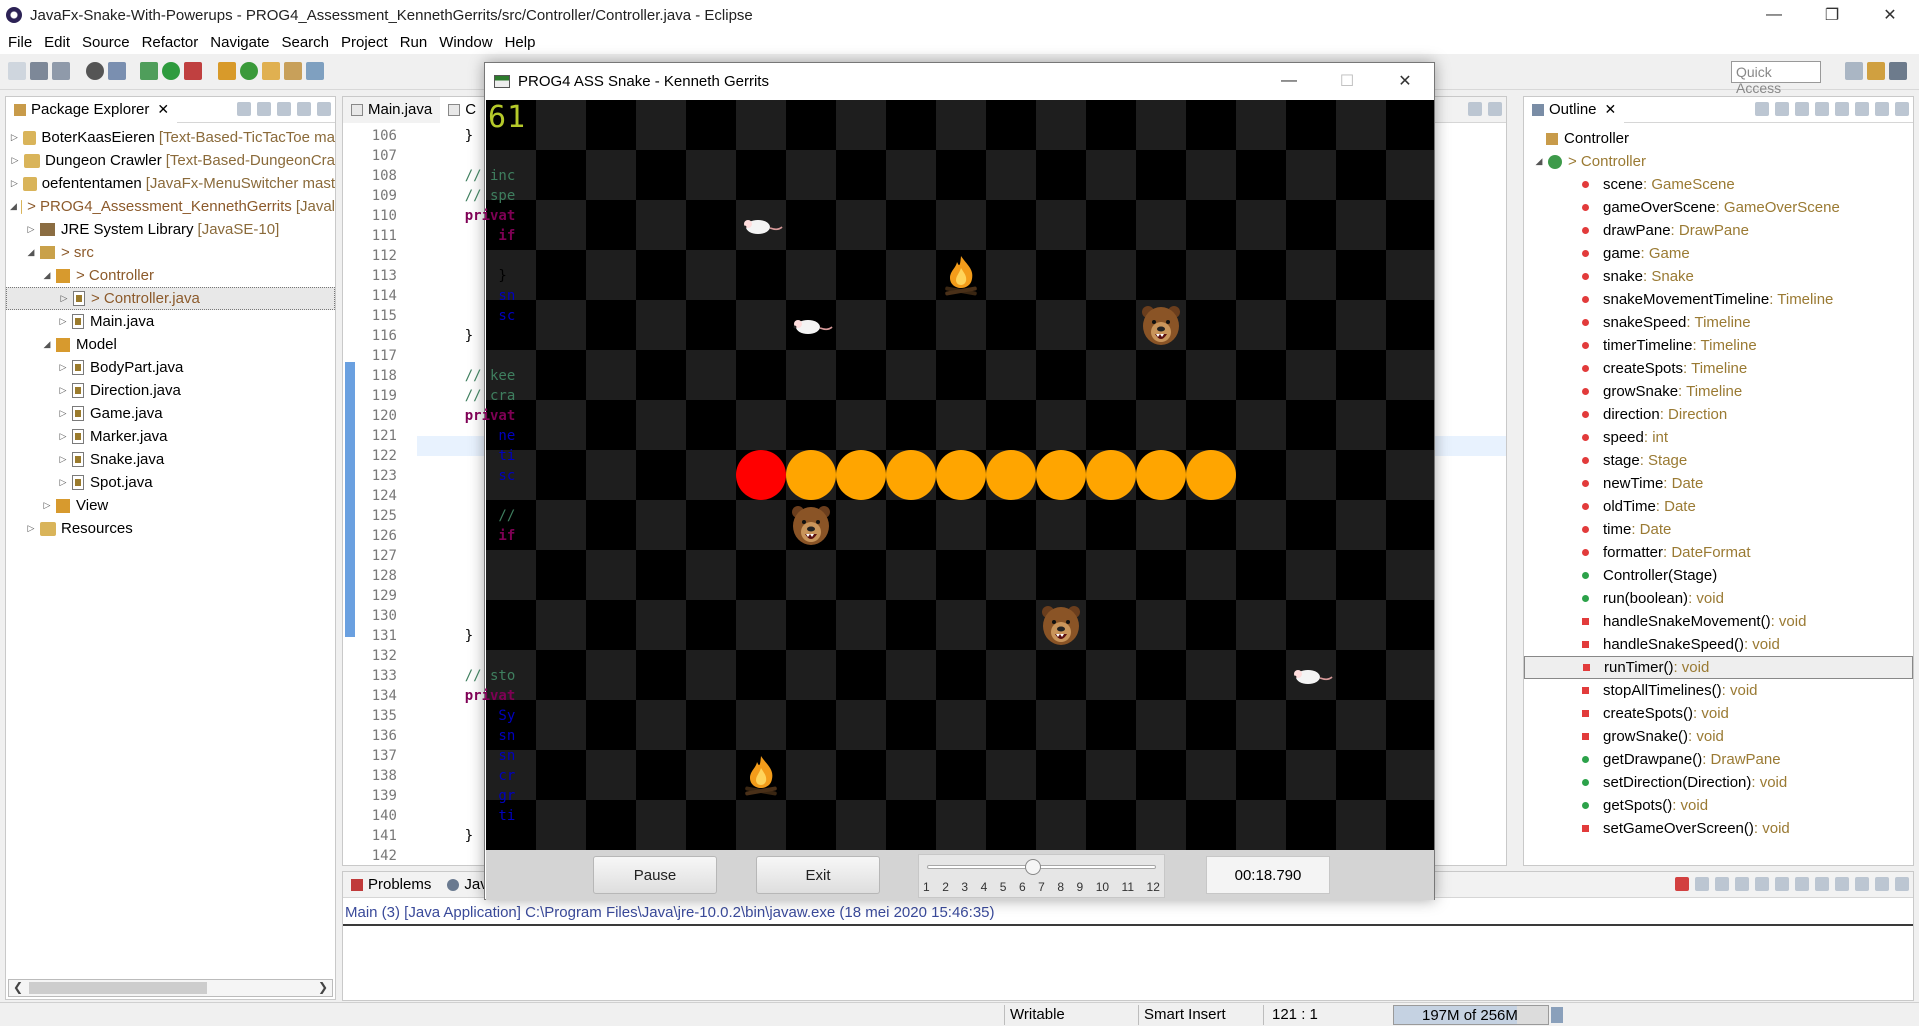 This screenshot has height=1026, width=1919. I want to click on remove-all-icon, so click(1722, 884).